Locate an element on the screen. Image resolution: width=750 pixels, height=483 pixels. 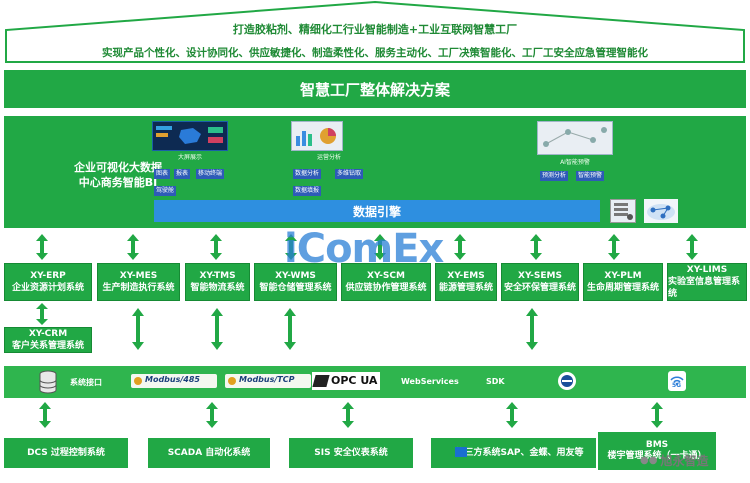
system-wms: XY-WMS 智能仓储管理系统 is located at coordinates (295, 282).